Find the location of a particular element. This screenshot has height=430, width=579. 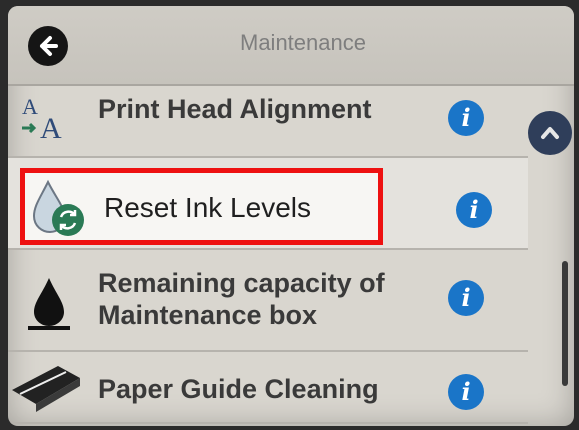

scroll-up-button is located at coordinates (550, 133).